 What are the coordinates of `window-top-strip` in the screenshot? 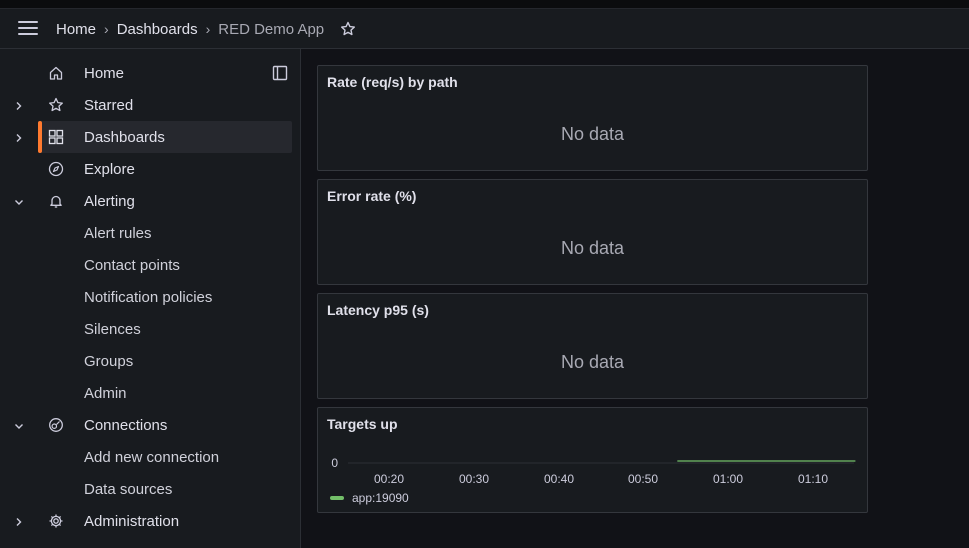 It's located at (484, 4).